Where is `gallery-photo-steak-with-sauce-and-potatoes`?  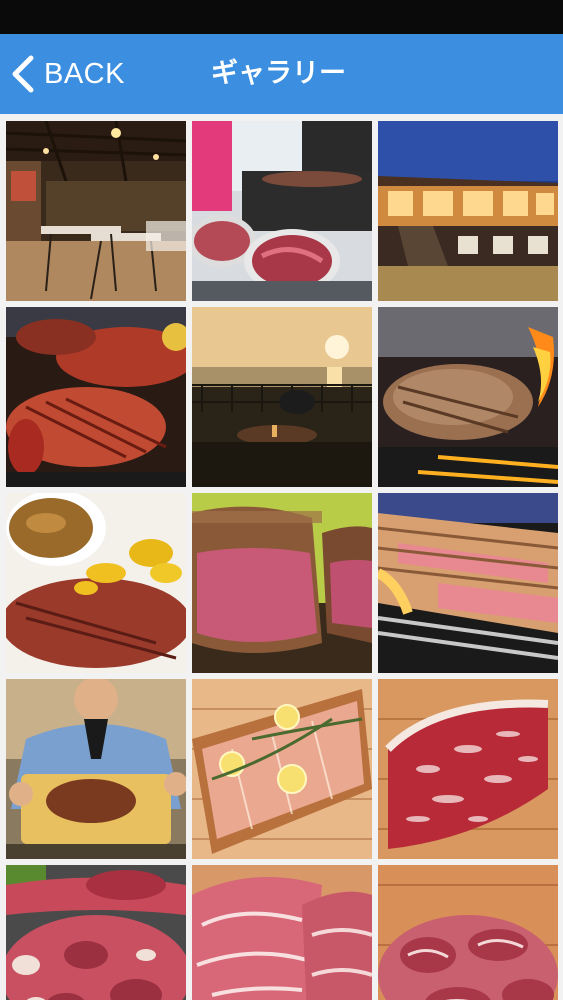
gallery-photo-steak-with-sauce-and-potatoes is located at coordinates (96, 583).